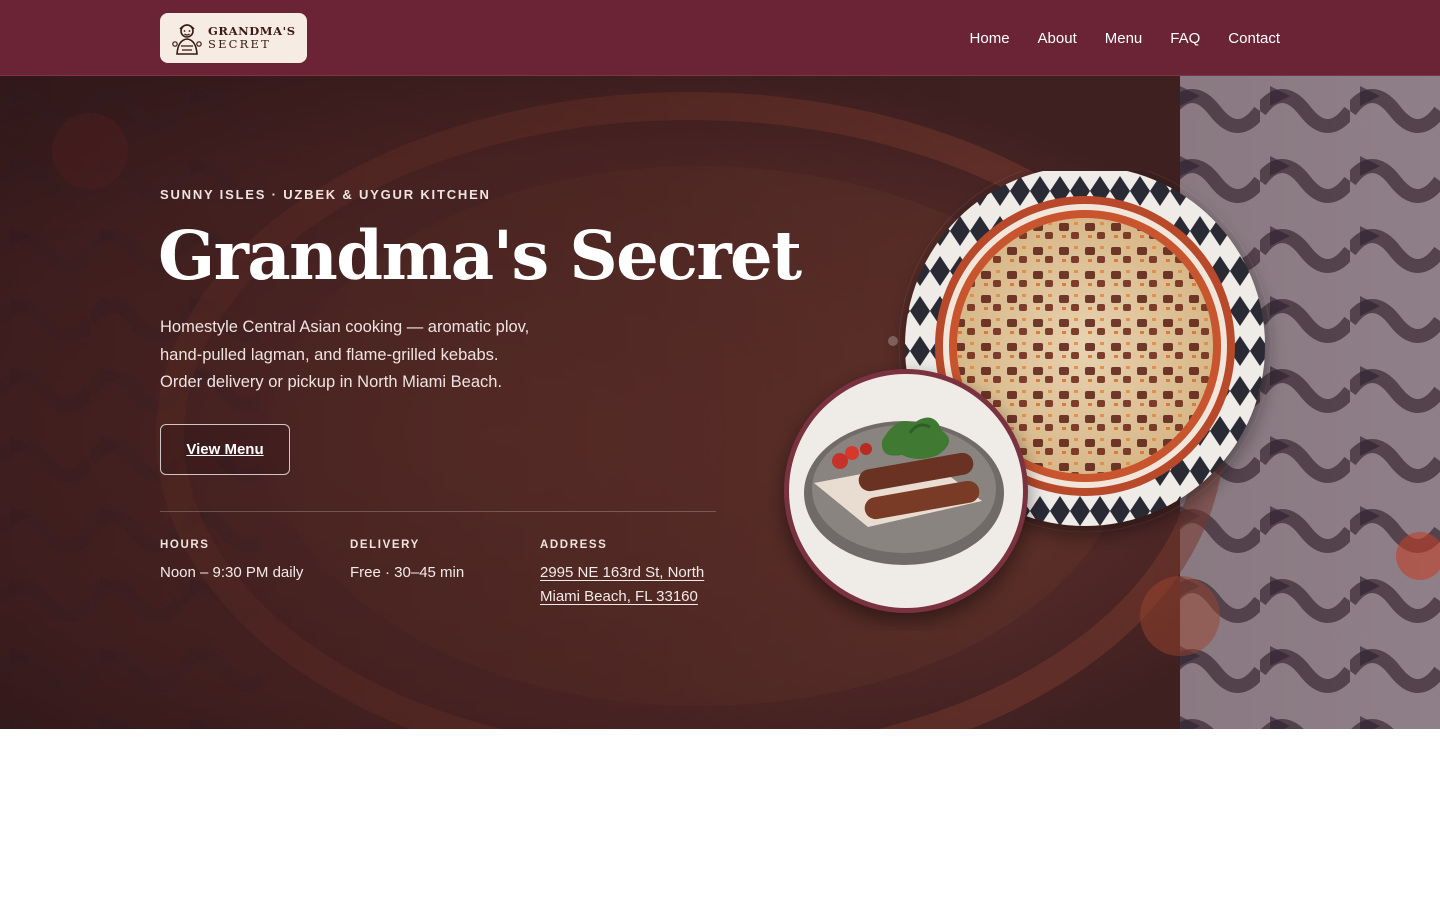 This screenshot has height=900, width=1440. I want to click on grandma-logo-icon, so click(187, 39).